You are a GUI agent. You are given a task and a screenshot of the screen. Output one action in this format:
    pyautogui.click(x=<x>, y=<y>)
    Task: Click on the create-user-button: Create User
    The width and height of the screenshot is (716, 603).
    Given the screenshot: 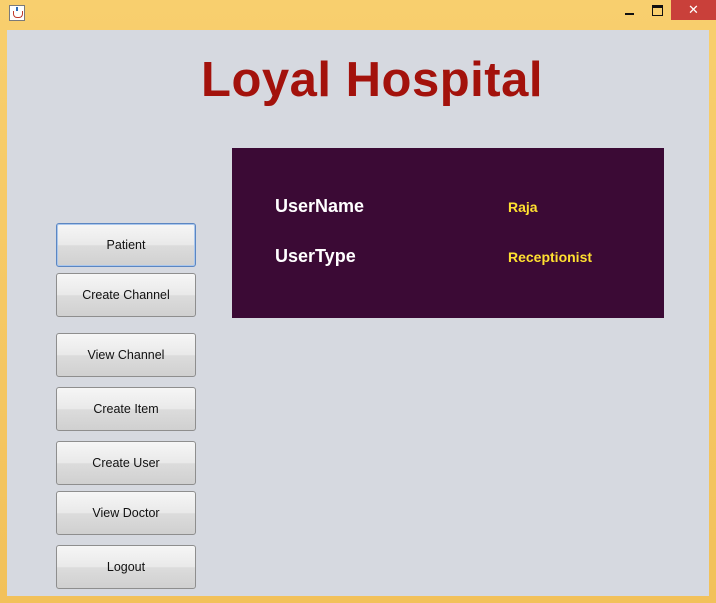 What is the action you would take?
    pyautogui.click(x=126, y=463)
    